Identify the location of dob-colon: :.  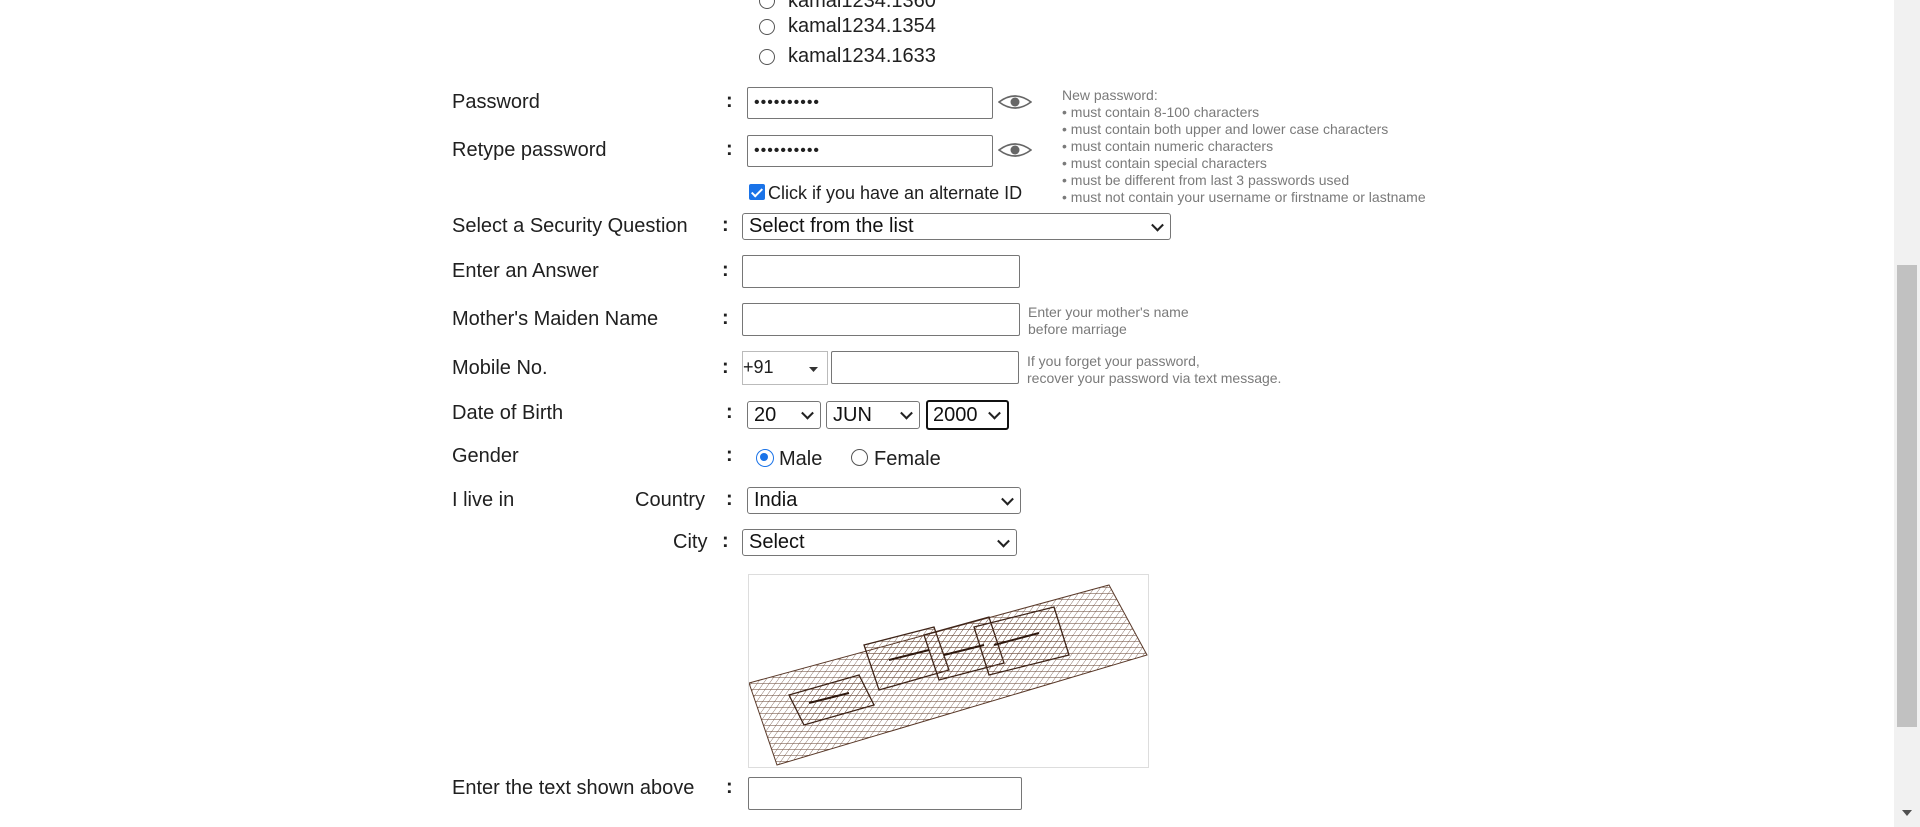
(729, 412).